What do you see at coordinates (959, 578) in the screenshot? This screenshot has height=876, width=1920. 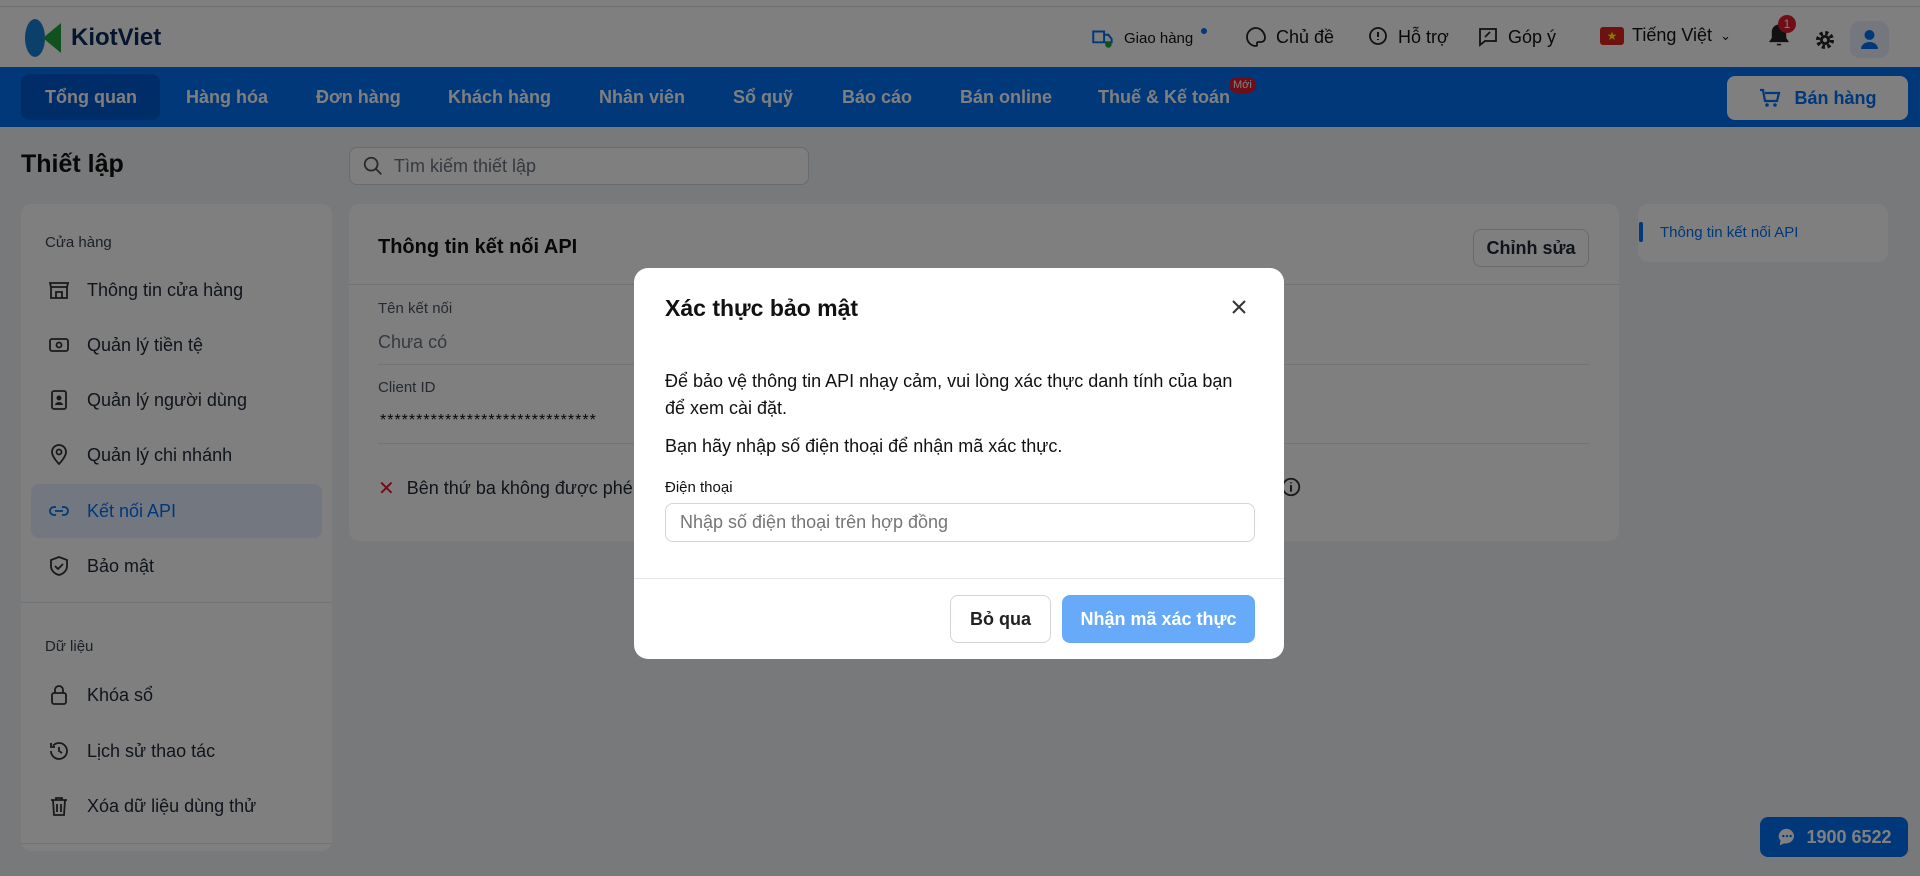 I see `modal-footer-divider` at bounding box center [959, 578].